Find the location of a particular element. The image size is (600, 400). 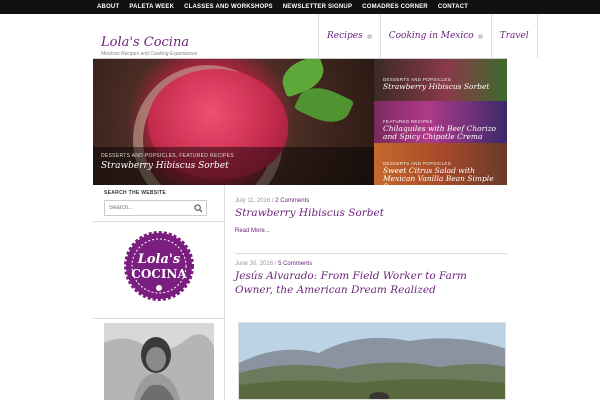

top-nav-paleta-week: PALETA WEEK is located at coordinates (151, 7).